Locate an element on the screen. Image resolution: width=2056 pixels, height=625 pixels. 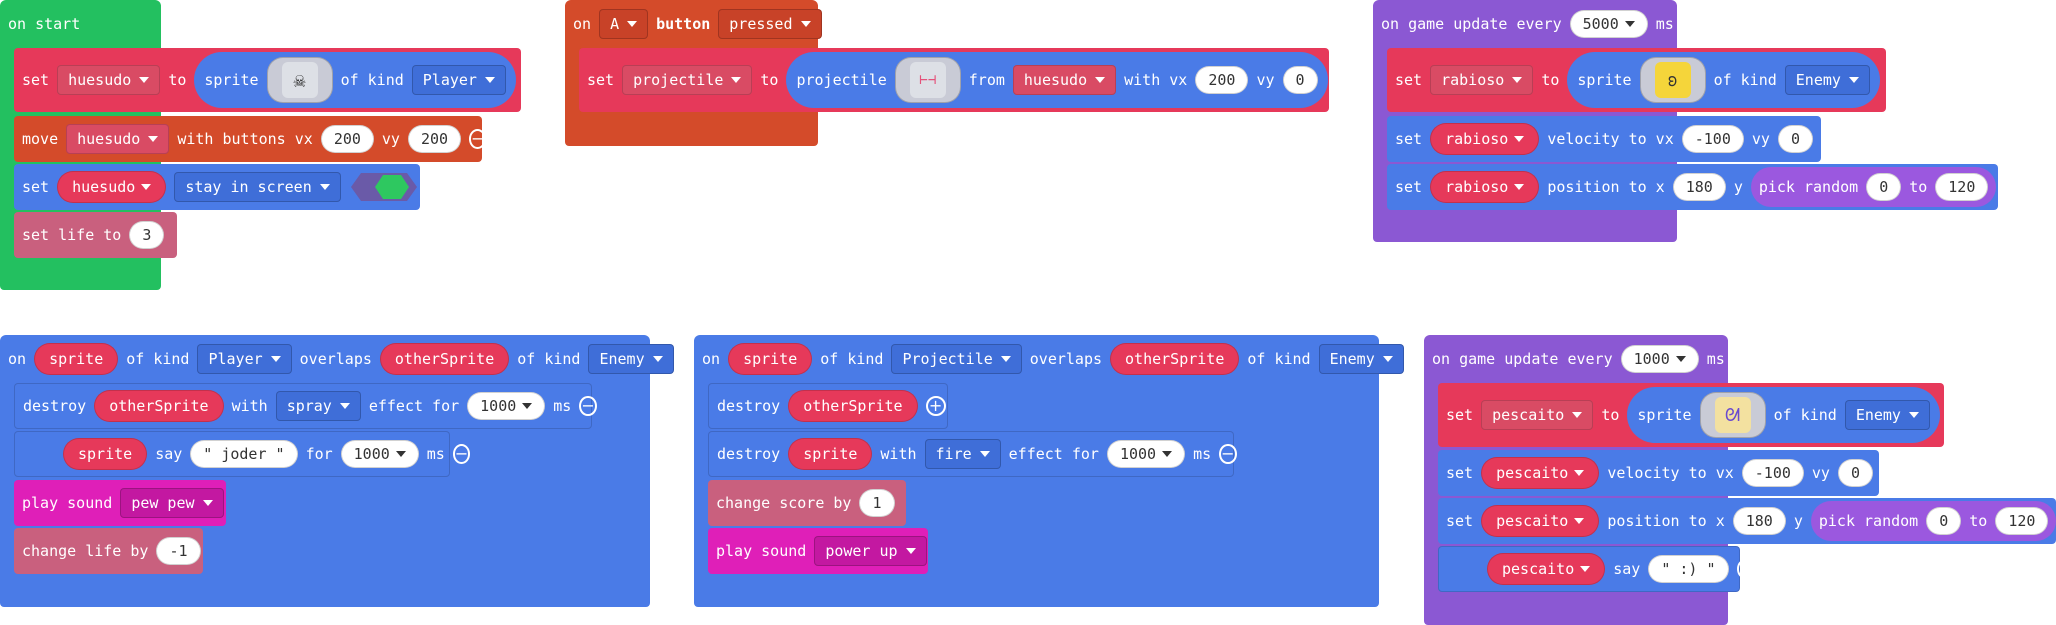
life-delta-input: -1 is located at coordinates (178, 551).